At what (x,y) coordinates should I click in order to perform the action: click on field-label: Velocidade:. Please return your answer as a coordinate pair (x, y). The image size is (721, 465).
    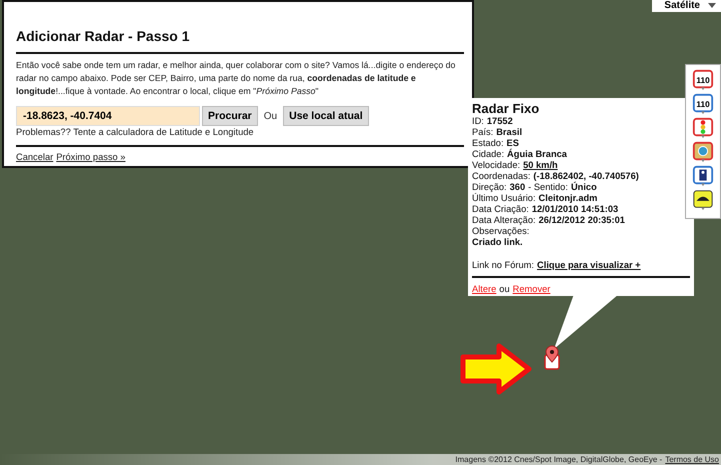
    Looking at the image, I should click on (496, 165).